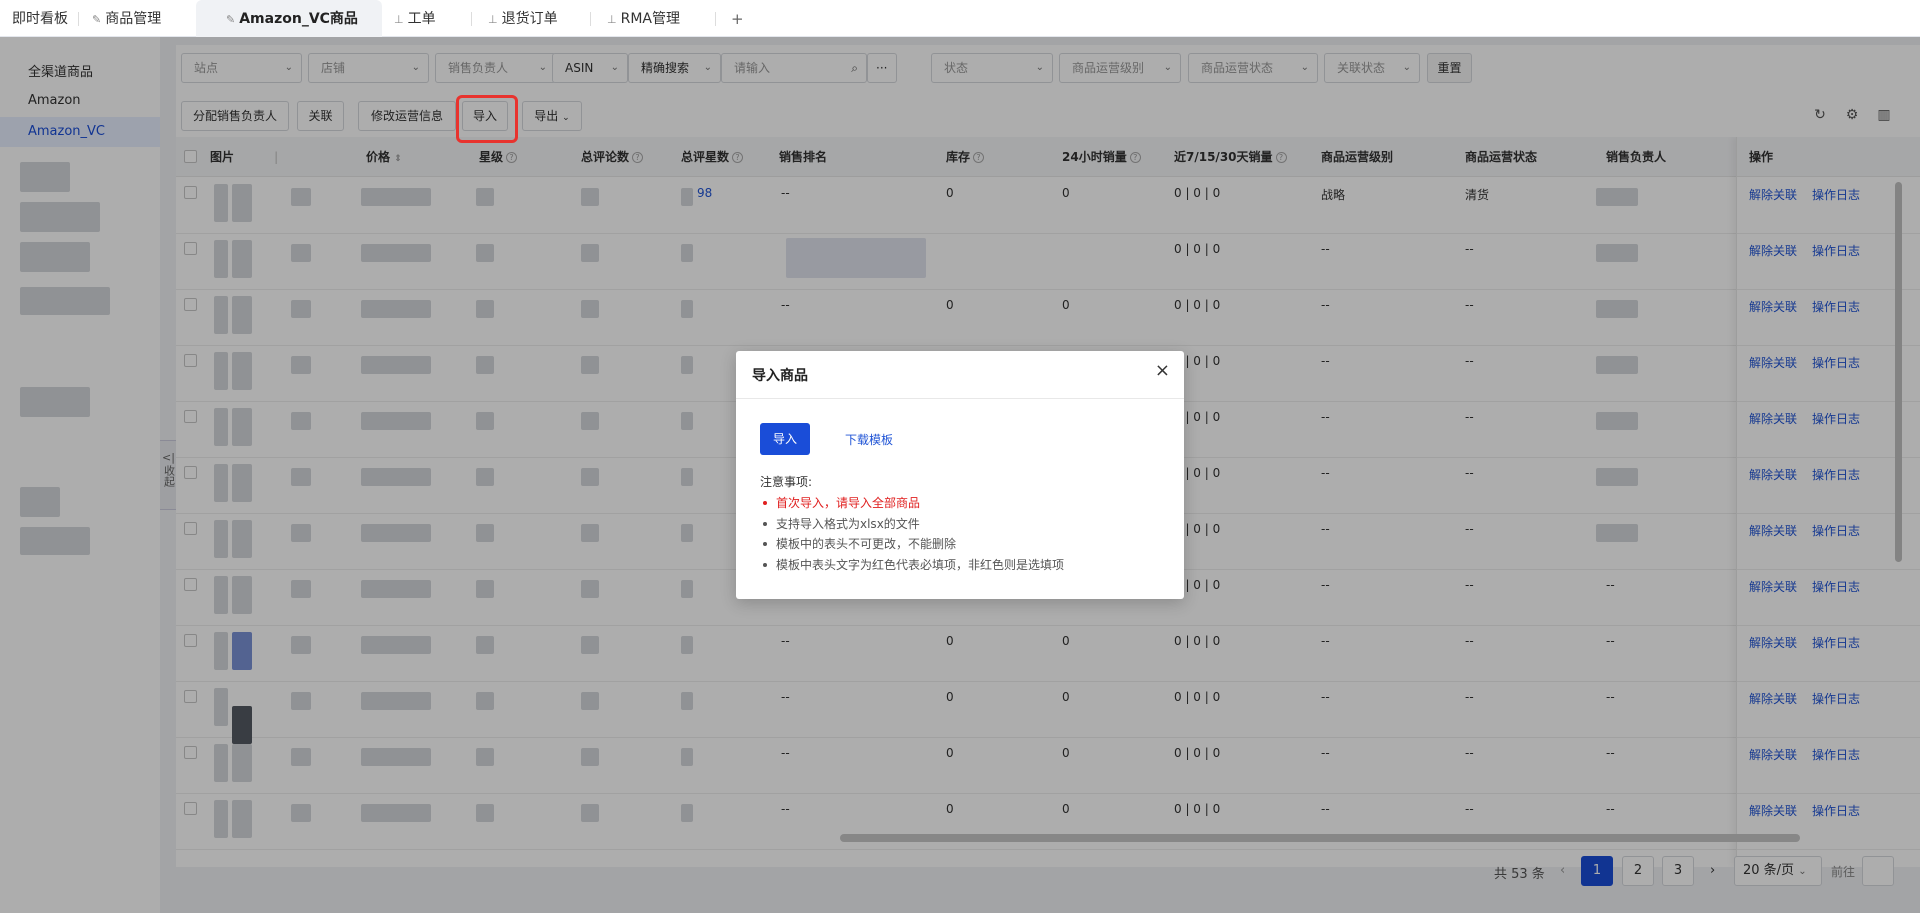  I want to click on note-item: 模板中的表头不可更改，不能删除, so click(912, 544).